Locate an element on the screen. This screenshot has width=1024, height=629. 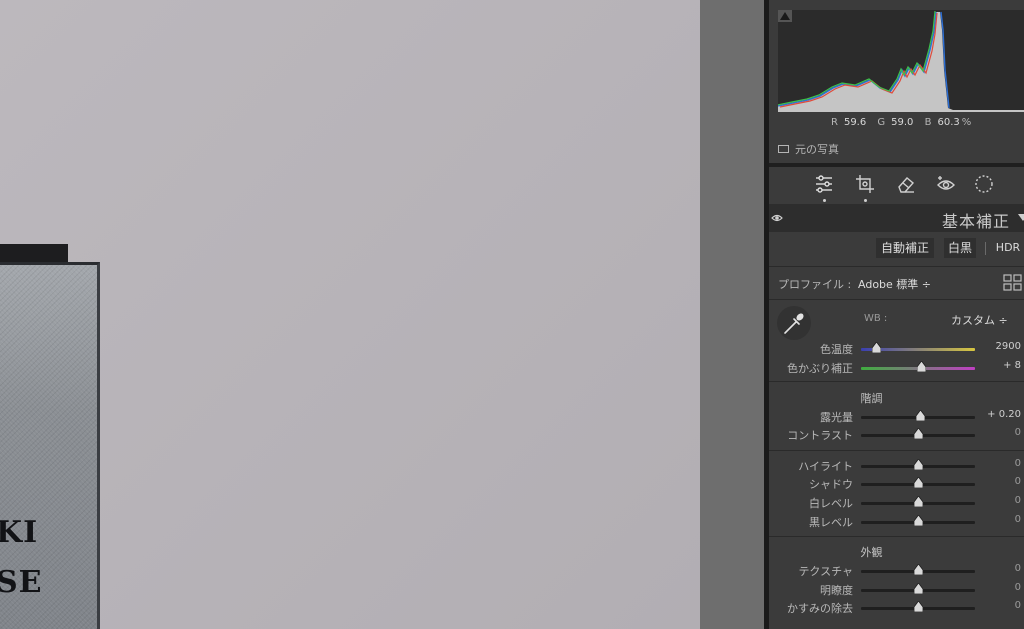
slider-knob-clarity is located at coordinates (918, 588).